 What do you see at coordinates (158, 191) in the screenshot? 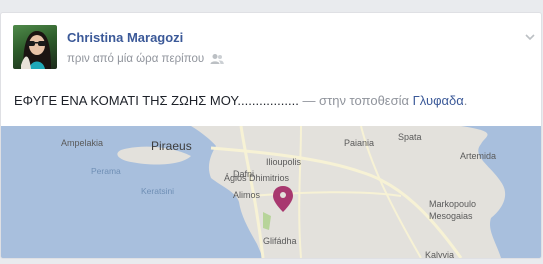
I see `map-label-keratsini: Keratsini` at bounding box center [158, 191].